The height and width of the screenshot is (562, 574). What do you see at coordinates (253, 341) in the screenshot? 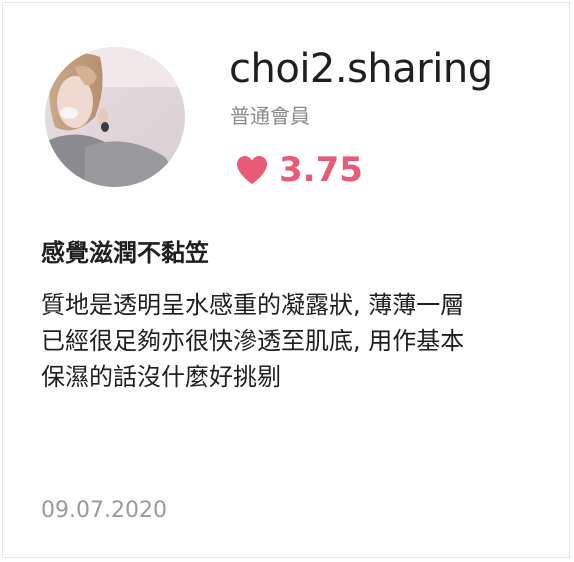
I see `review-body-line: 已經很足夠亦很快滲透至肌底, 用作基本` at bounding box center [253, 341].